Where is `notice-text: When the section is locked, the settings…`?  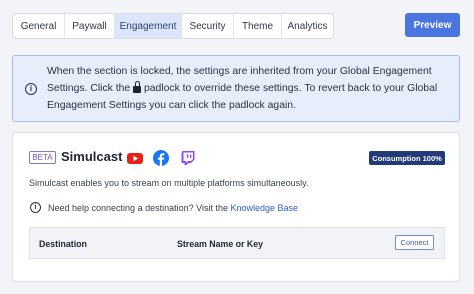
notice-text: When the section is locked, the settings… is located at coordinates (249, 88).